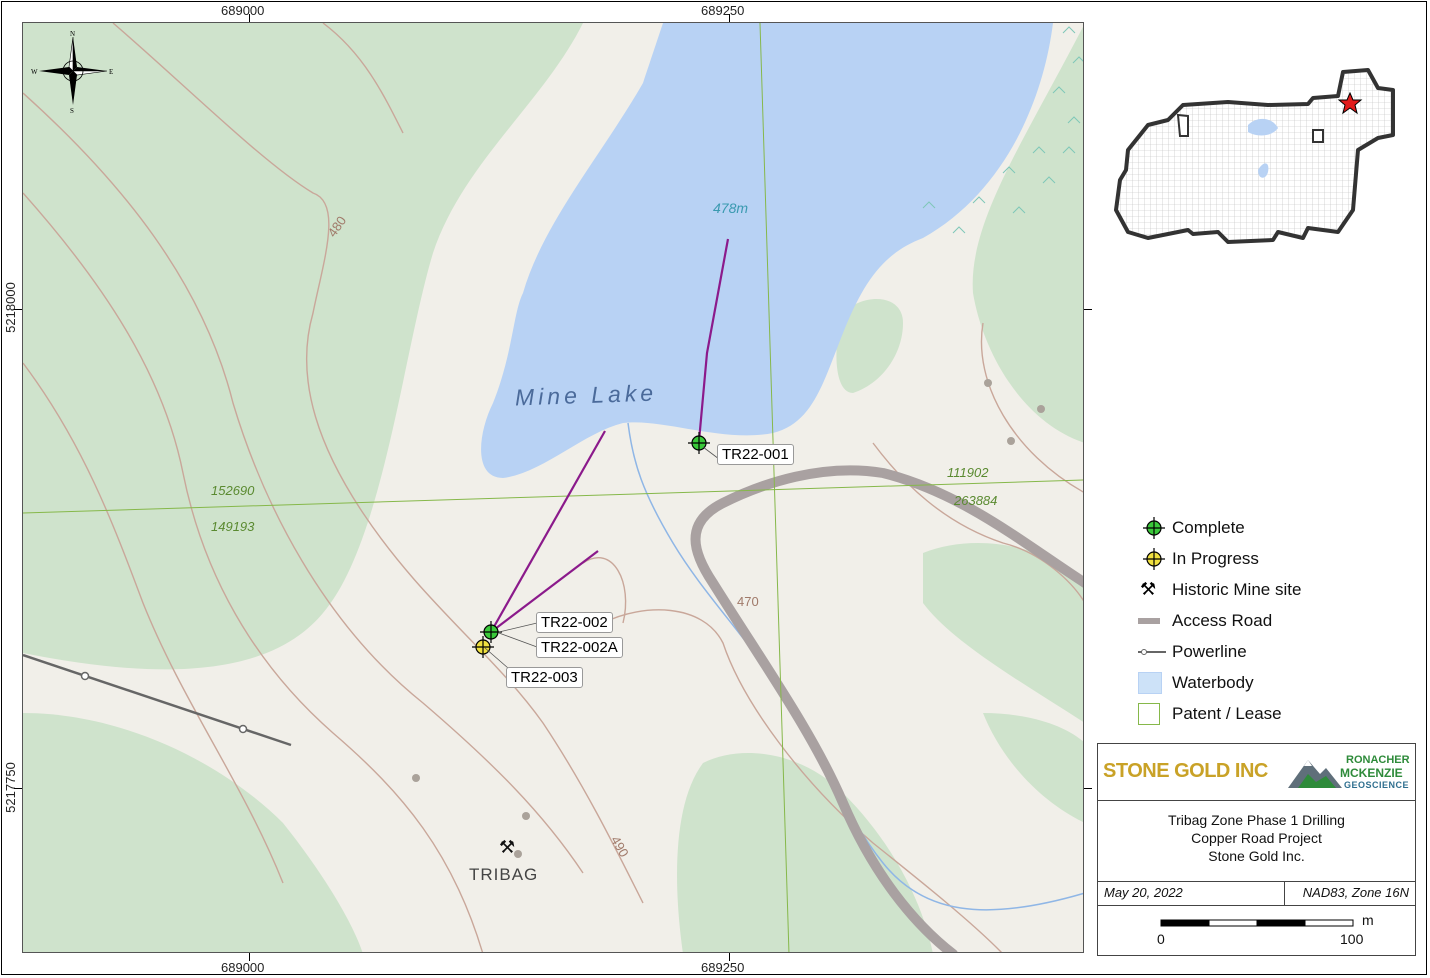 The height and width of the screenshot is (978, 1430). Describe the element at coordinates (755, 454) in the screenshot. I see `drillhole-label: TR22-001` at that location.